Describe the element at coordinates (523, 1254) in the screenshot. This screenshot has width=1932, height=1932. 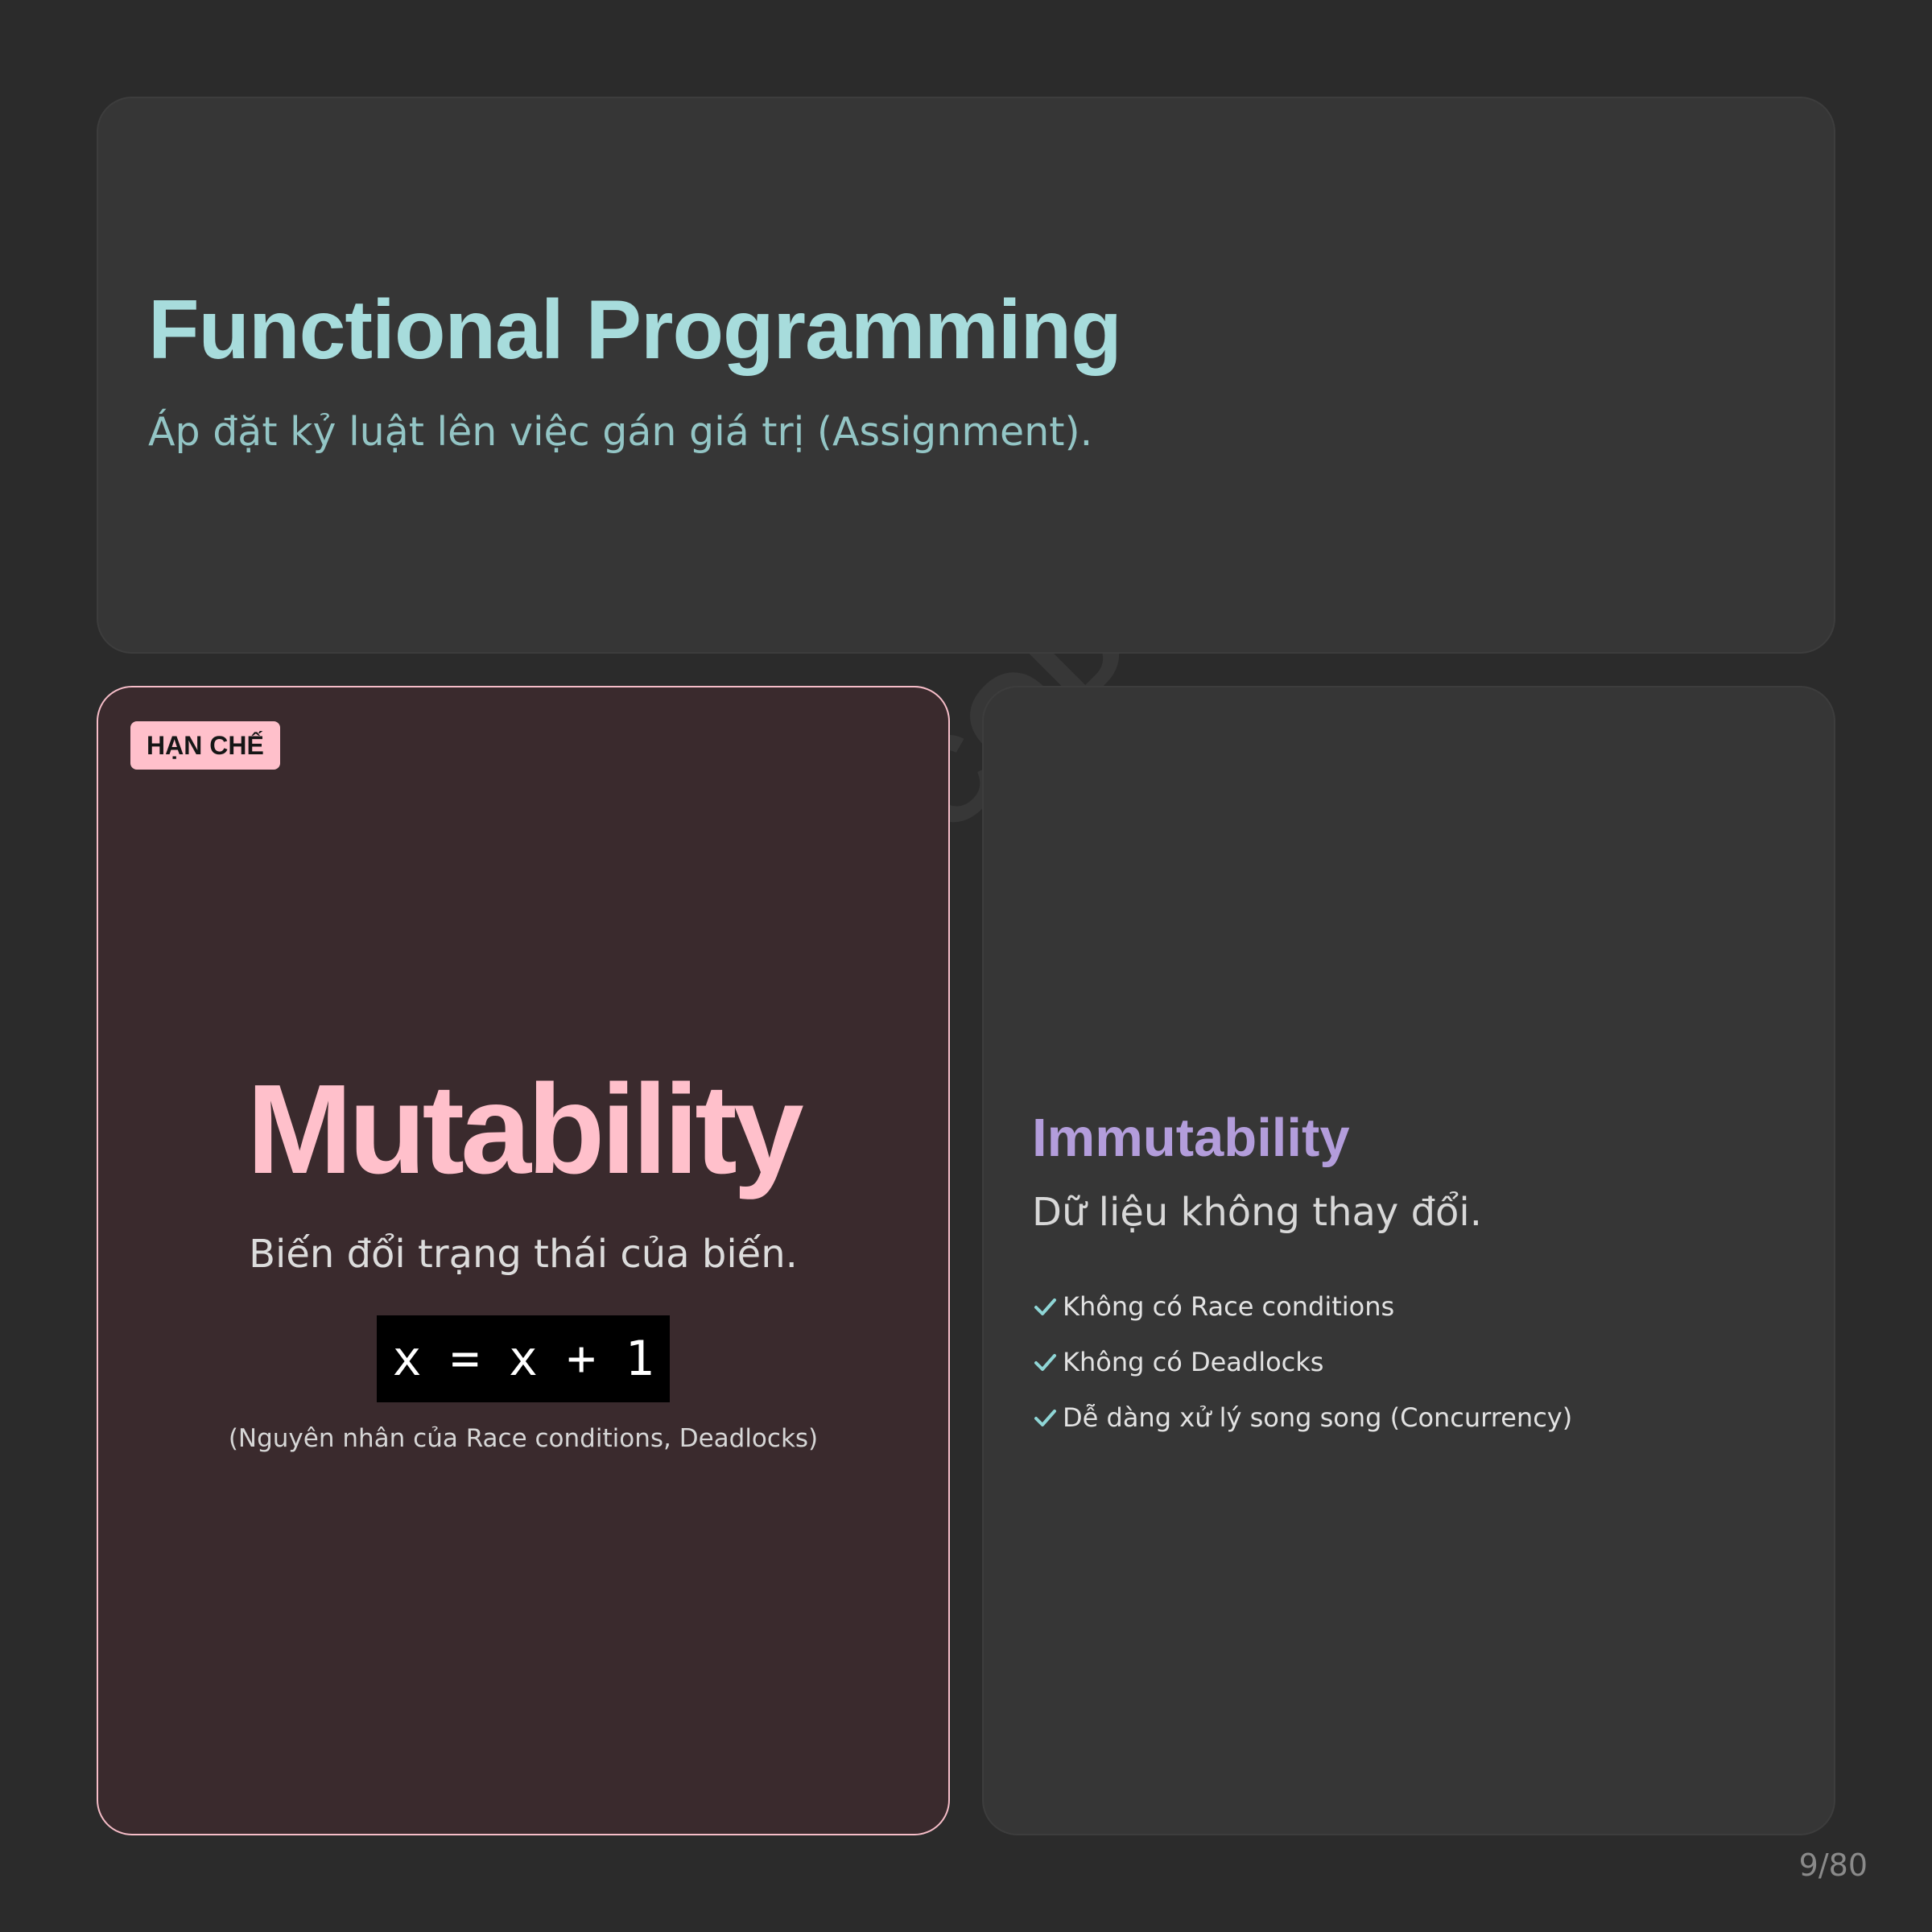
I see `mutability-description: Biến đổi trạng thái của biến.` at that location.